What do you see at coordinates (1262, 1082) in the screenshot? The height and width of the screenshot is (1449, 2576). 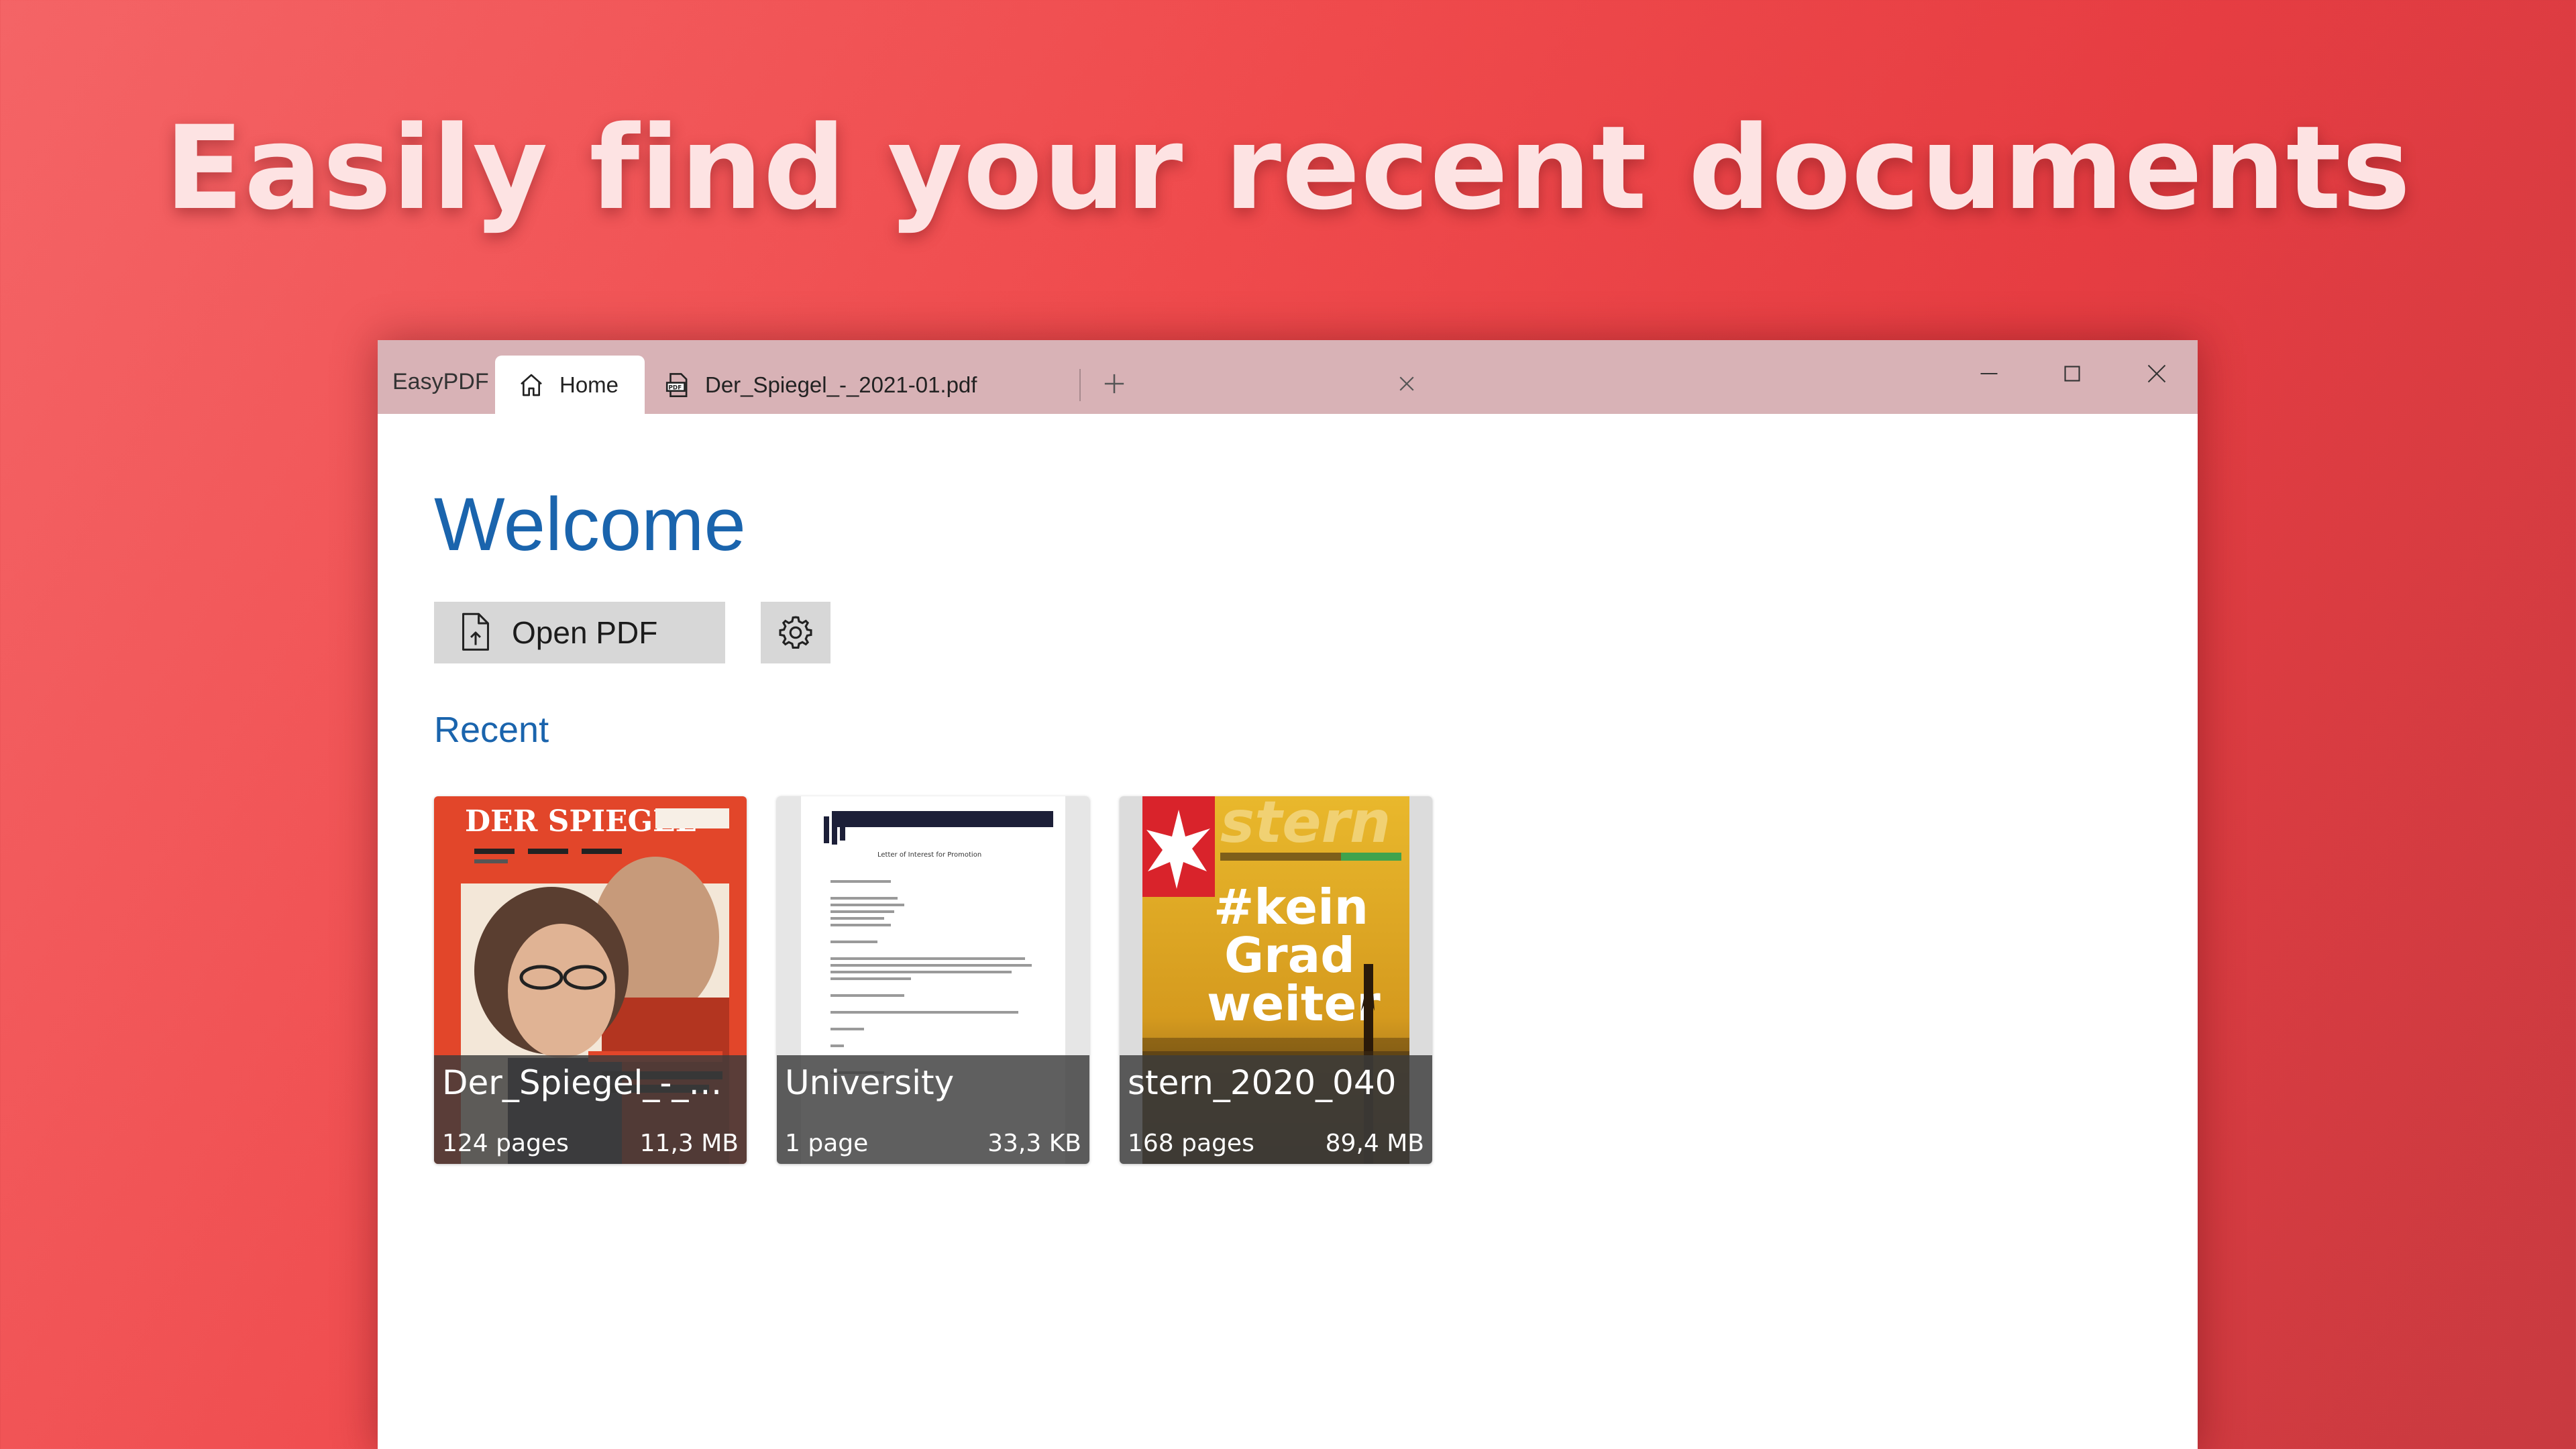 I see `document-name: stern_2020_040` at bounding box center [1262, 1082].